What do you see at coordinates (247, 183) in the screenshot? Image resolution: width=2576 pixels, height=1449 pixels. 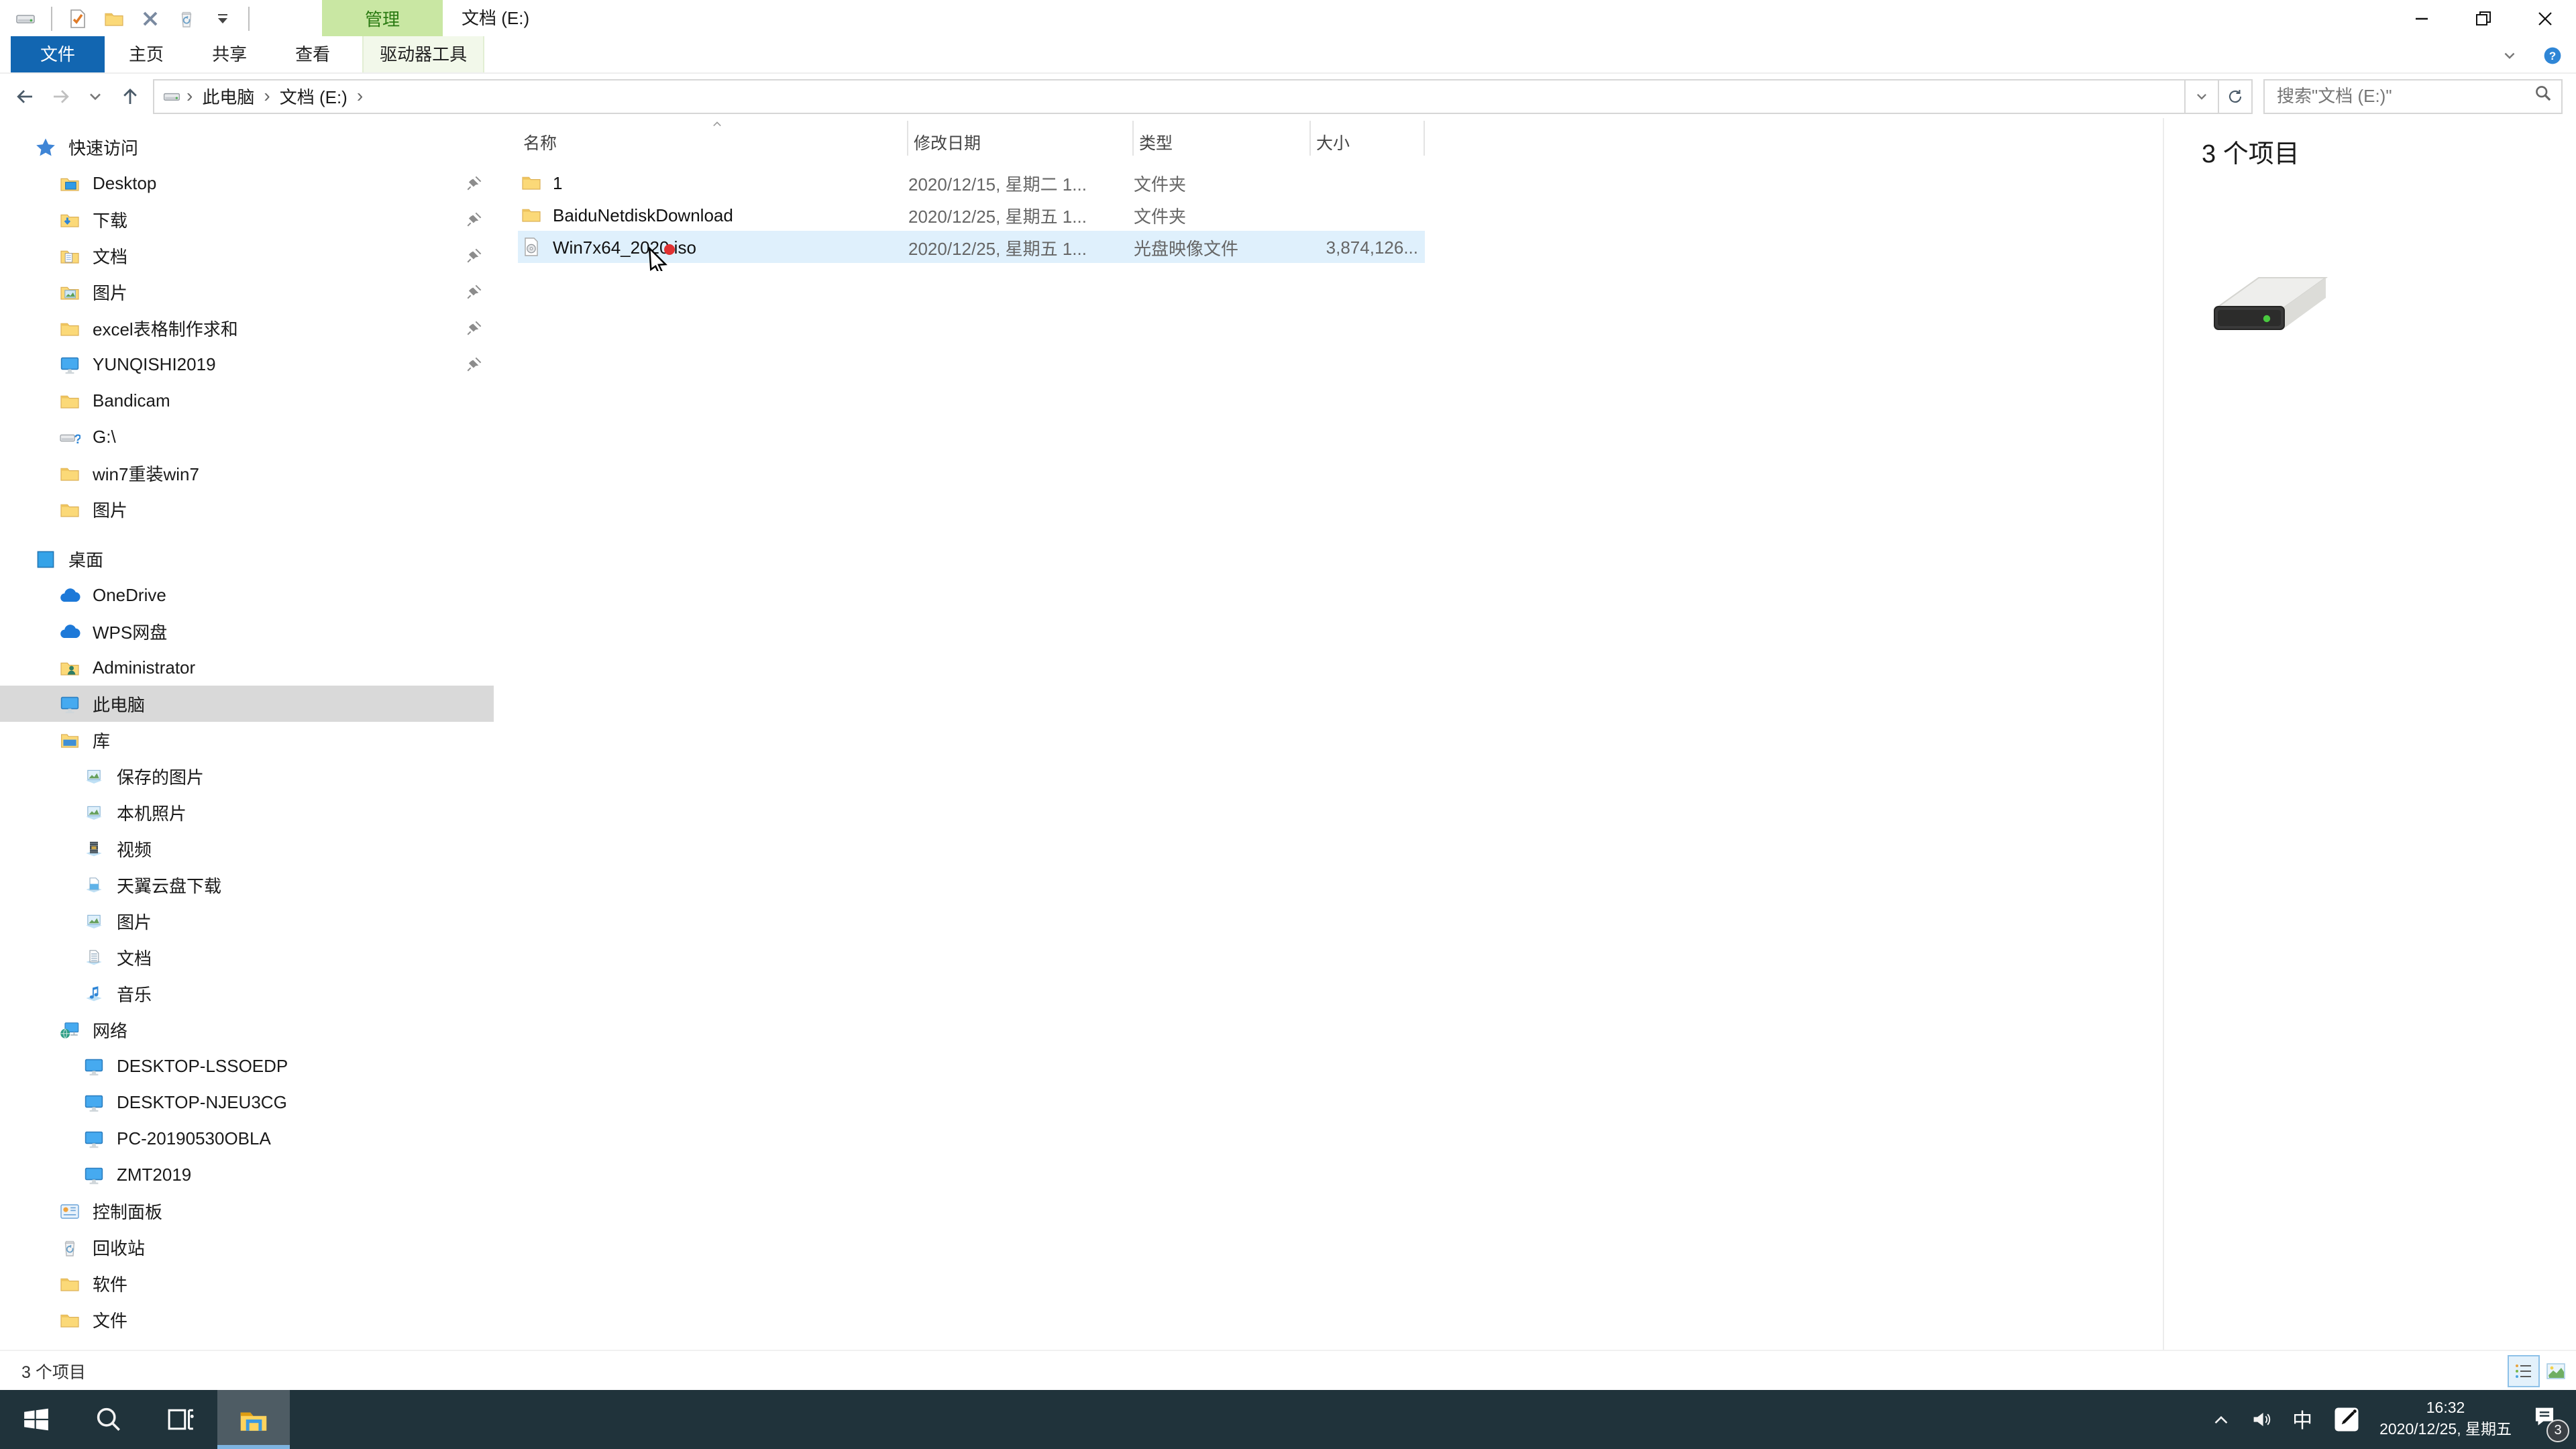 I see `sidebar-item-Desktop: Desktop` at bounding box center [247, 183].